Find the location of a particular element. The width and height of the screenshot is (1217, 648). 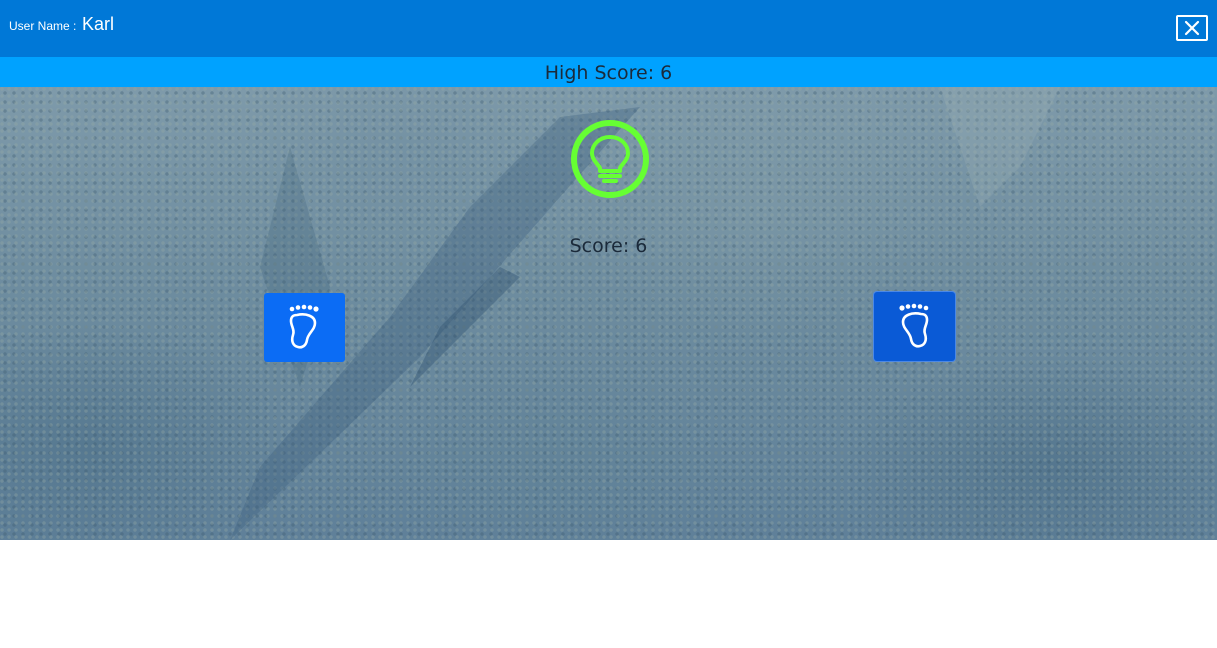

right-foot-button is located at coordinates (914, 326).